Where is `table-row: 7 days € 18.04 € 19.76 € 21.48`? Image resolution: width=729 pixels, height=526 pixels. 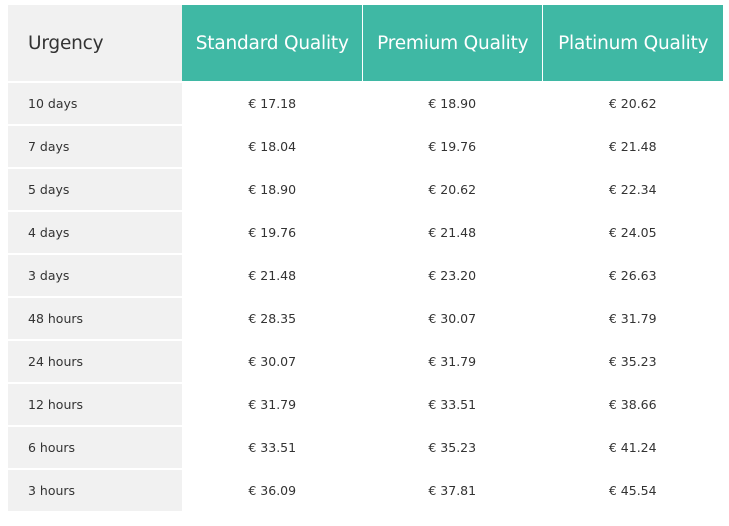 table-row: 7 days € 18.04 € 19.76 € 21.48 is located at coordinates (365, 145).